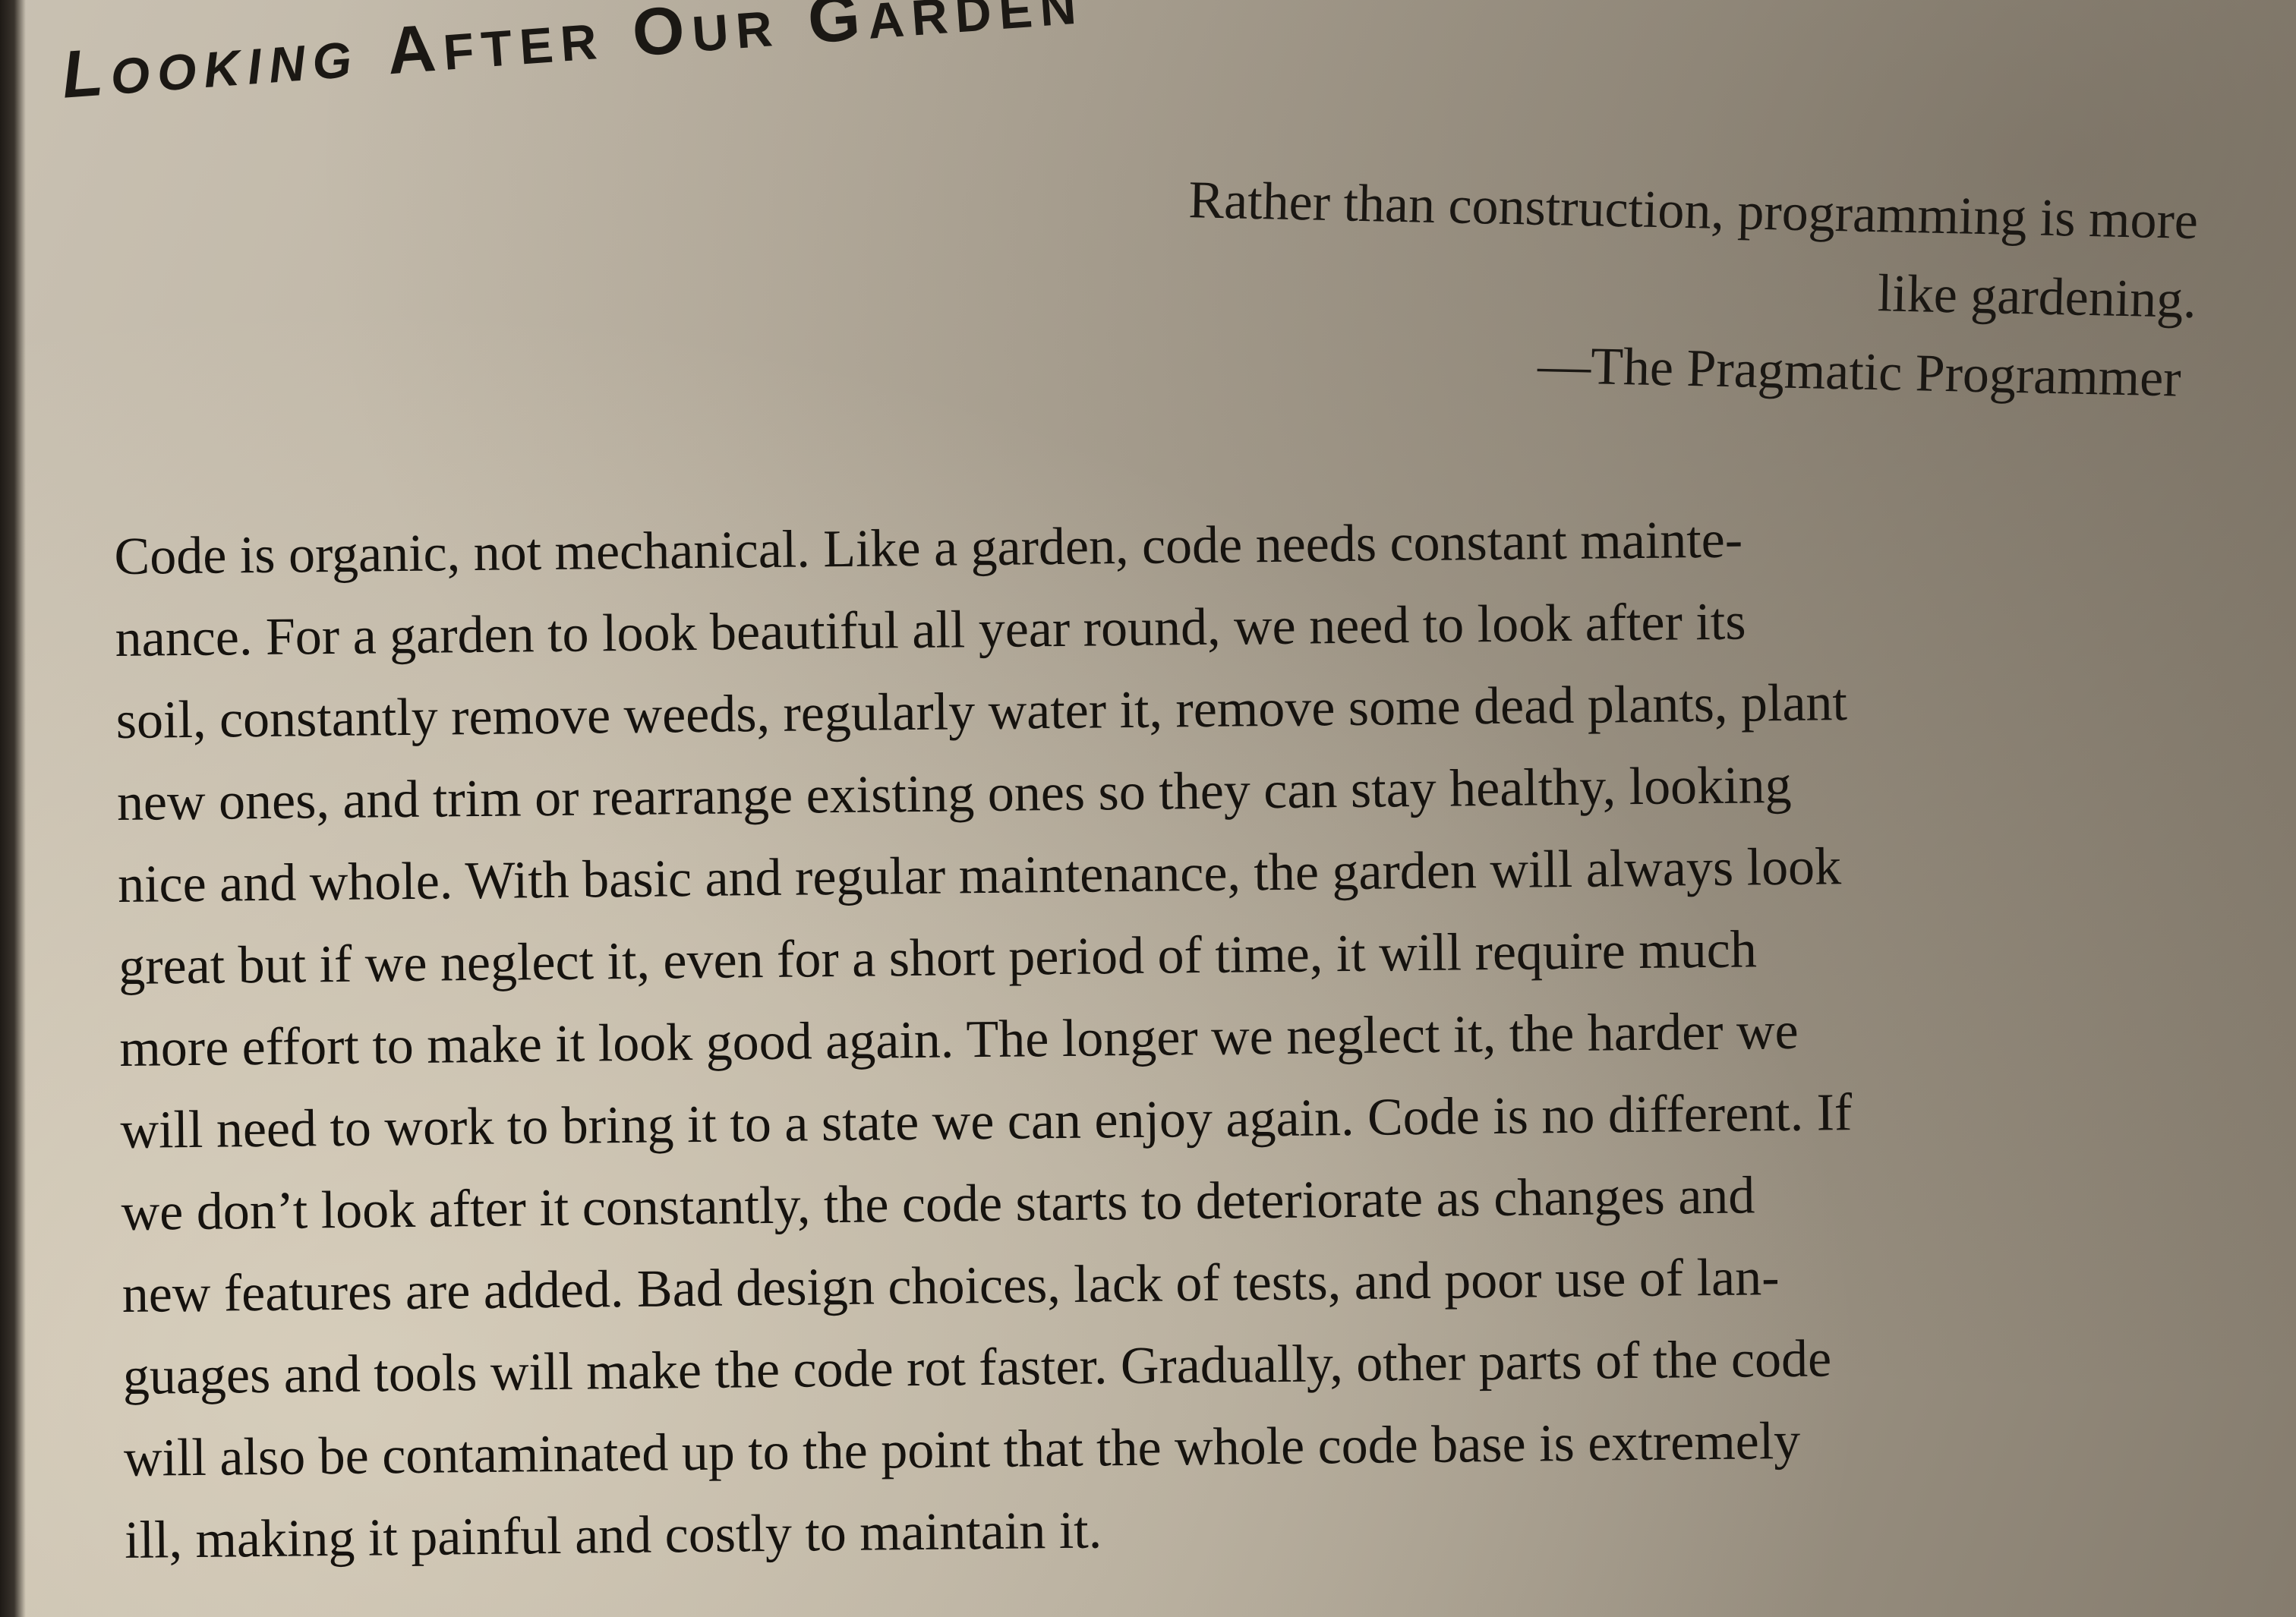 Image resolution: width=2296 pixels, height=1617 pixels. What do you see at coordinates (13, 808) in the screenshot?
I see `page-gutter-shadow` at bounding box center [13, 808].